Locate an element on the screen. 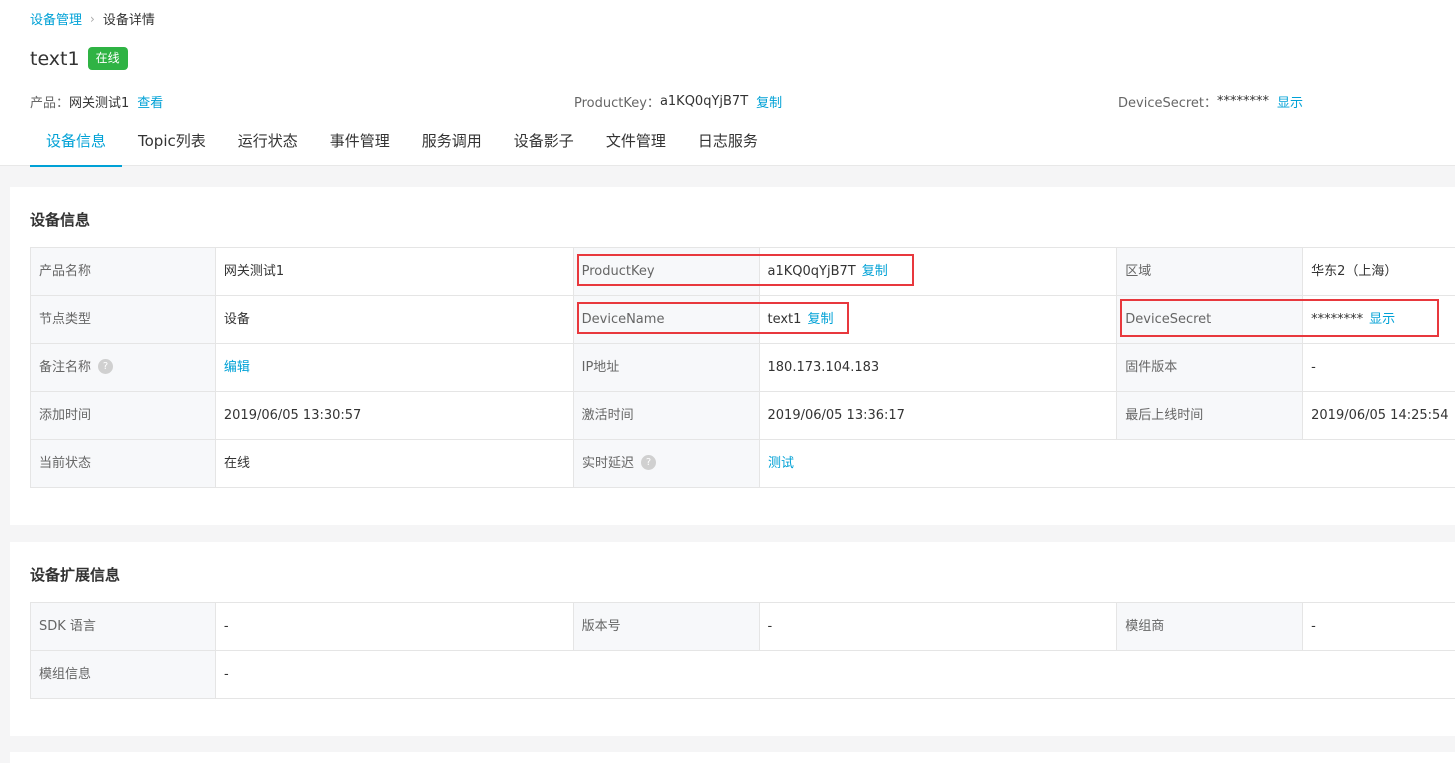 The width and height of the screenshot is (1455, 763). breadcrumb-current: 设备详情 is located at coordinates (128, 20).